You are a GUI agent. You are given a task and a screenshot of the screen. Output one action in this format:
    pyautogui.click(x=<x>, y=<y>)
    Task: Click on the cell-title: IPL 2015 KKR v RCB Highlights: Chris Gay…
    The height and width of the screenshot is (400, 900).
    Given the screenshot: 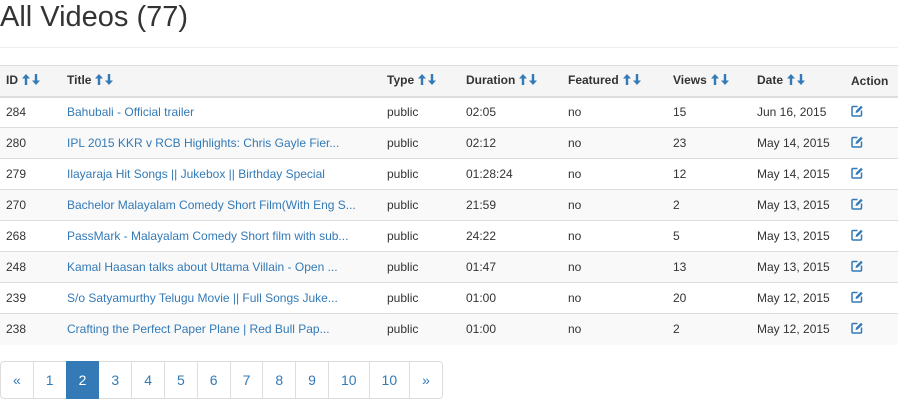 What is the action you would take?
    pyautogui.click(x=221, y=143)
    